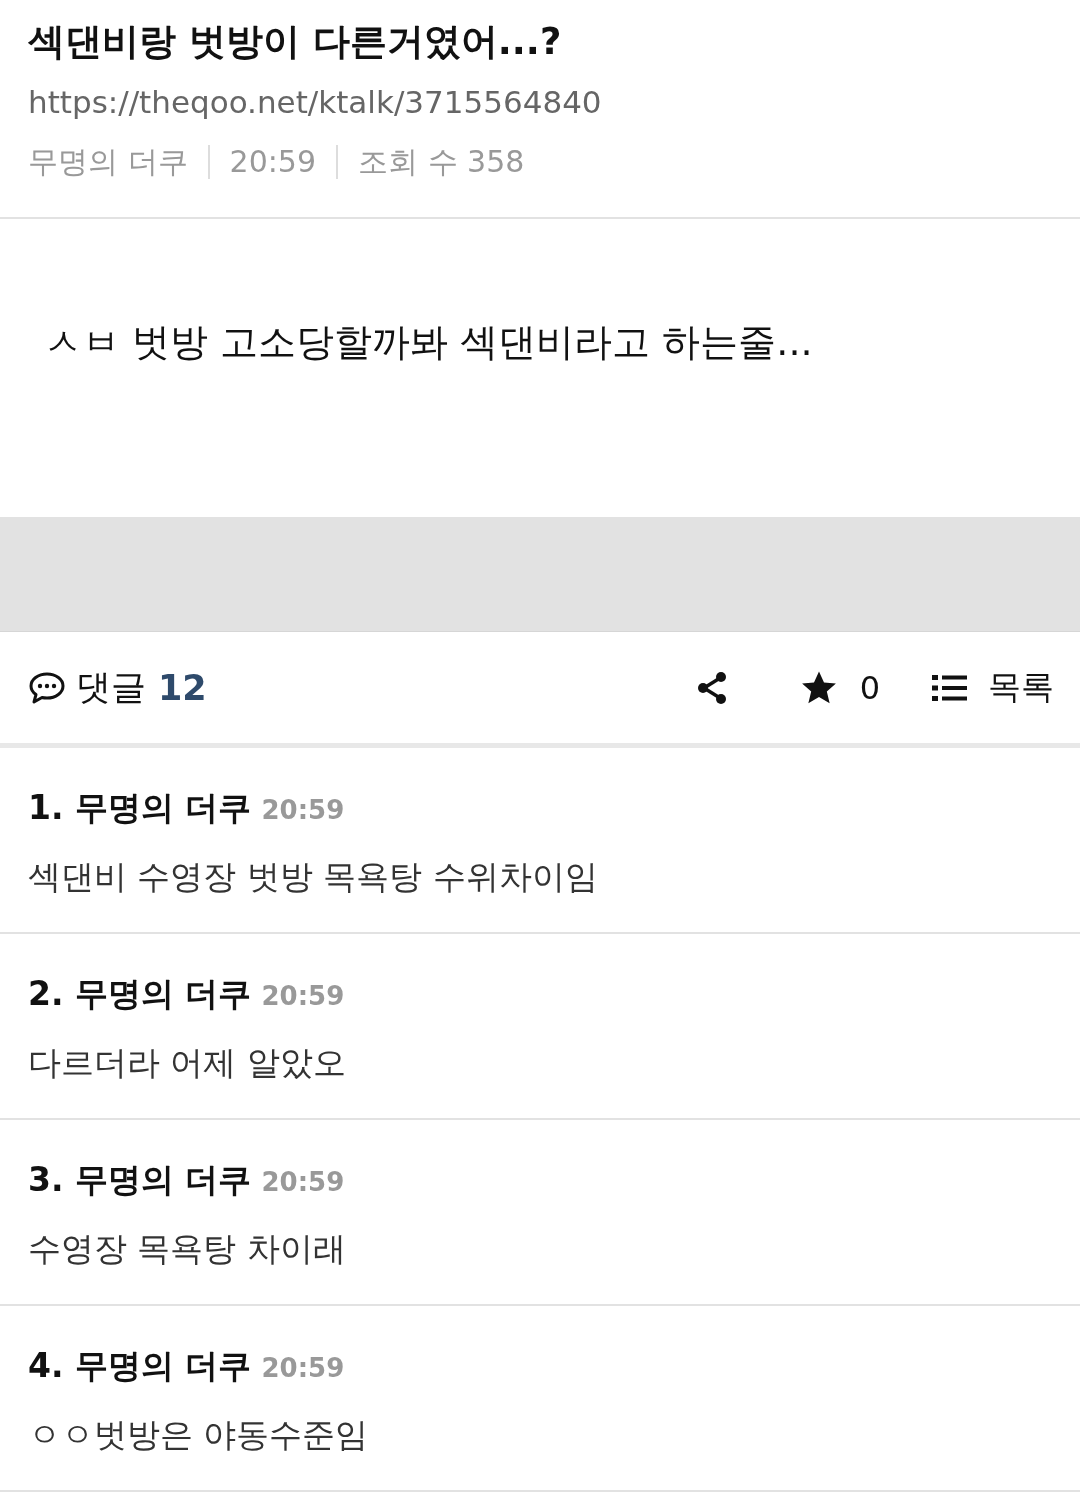 The width and height of the screenshot is (1080, 1511). Describe the element at coordinates (711, 687) in the screenshot. I see `share-icon` at that location.